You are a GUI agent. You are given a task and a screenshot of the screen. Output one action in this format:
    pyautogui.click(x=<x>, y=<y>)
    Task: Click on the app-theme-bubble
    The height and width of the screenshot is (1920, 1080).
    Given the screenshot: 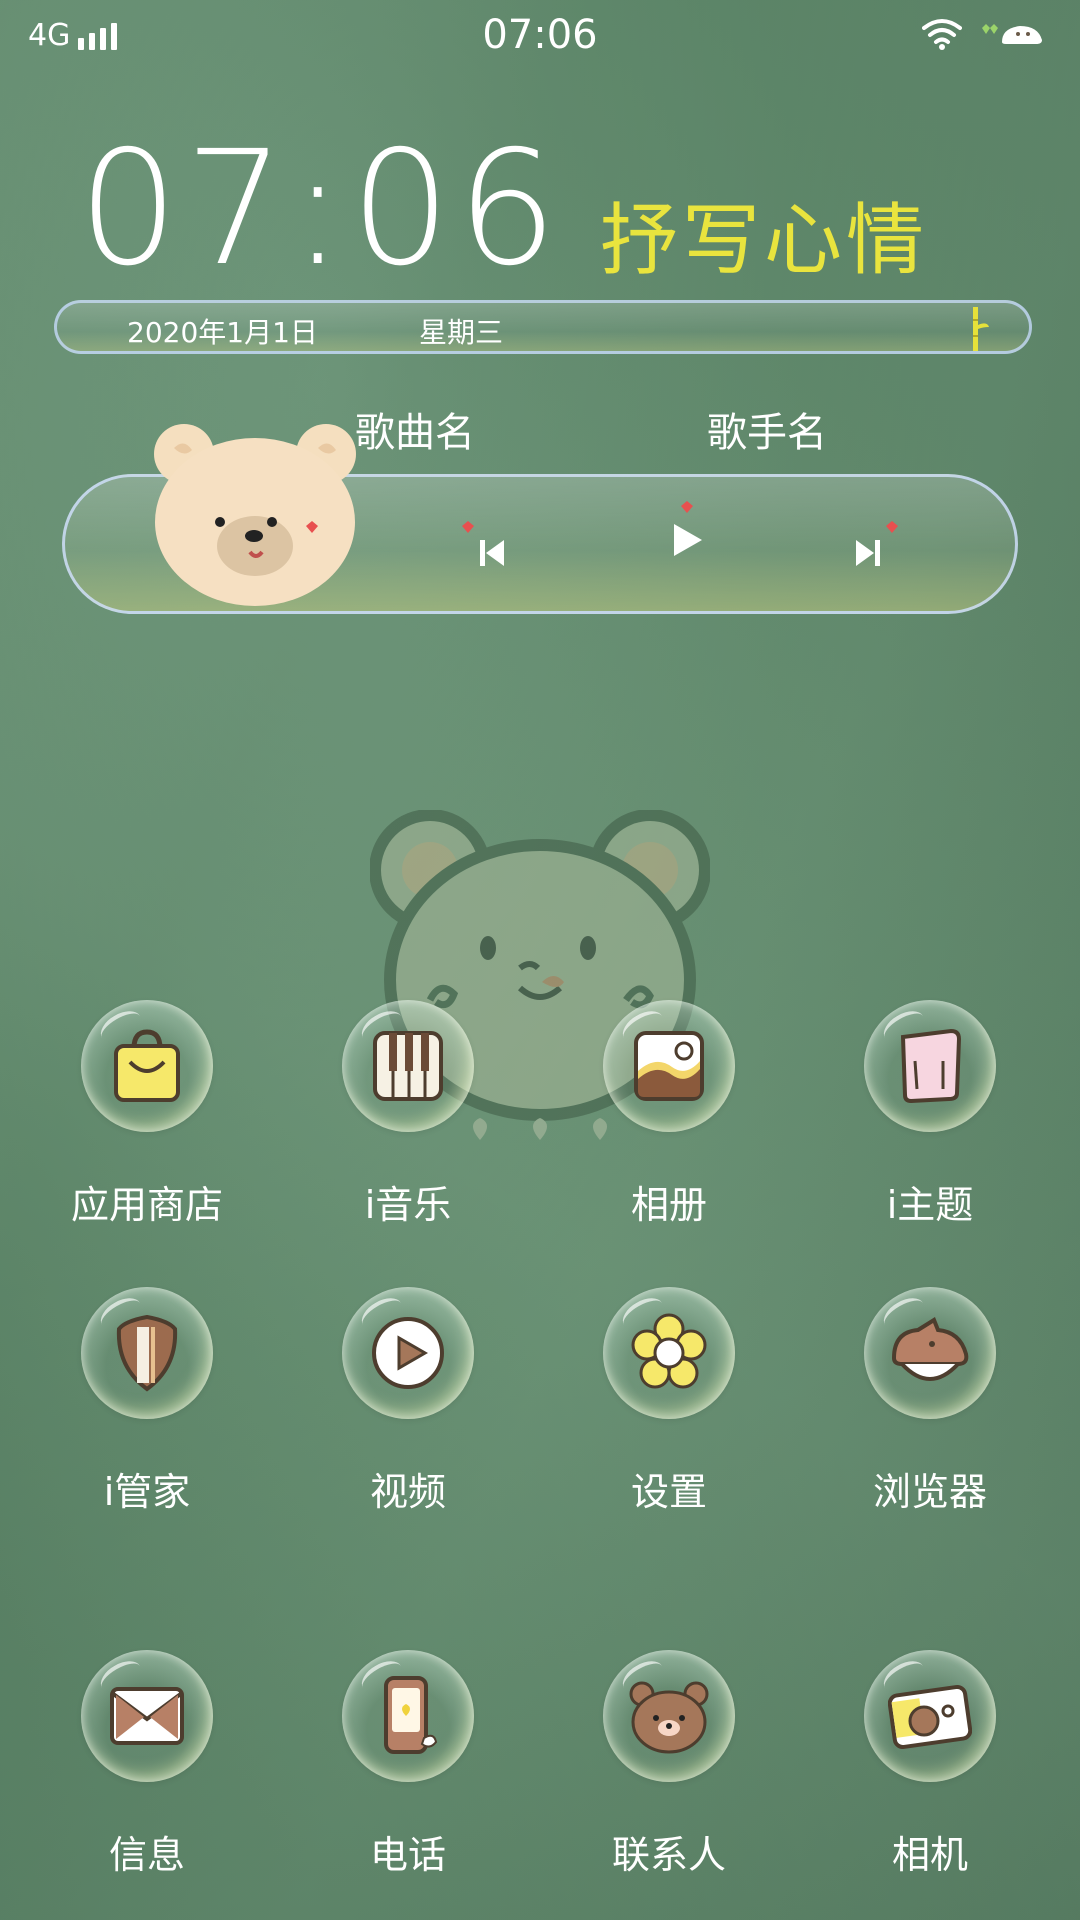 What is the action you would take?
    pyautogui.click(x=930, y=1066)
    